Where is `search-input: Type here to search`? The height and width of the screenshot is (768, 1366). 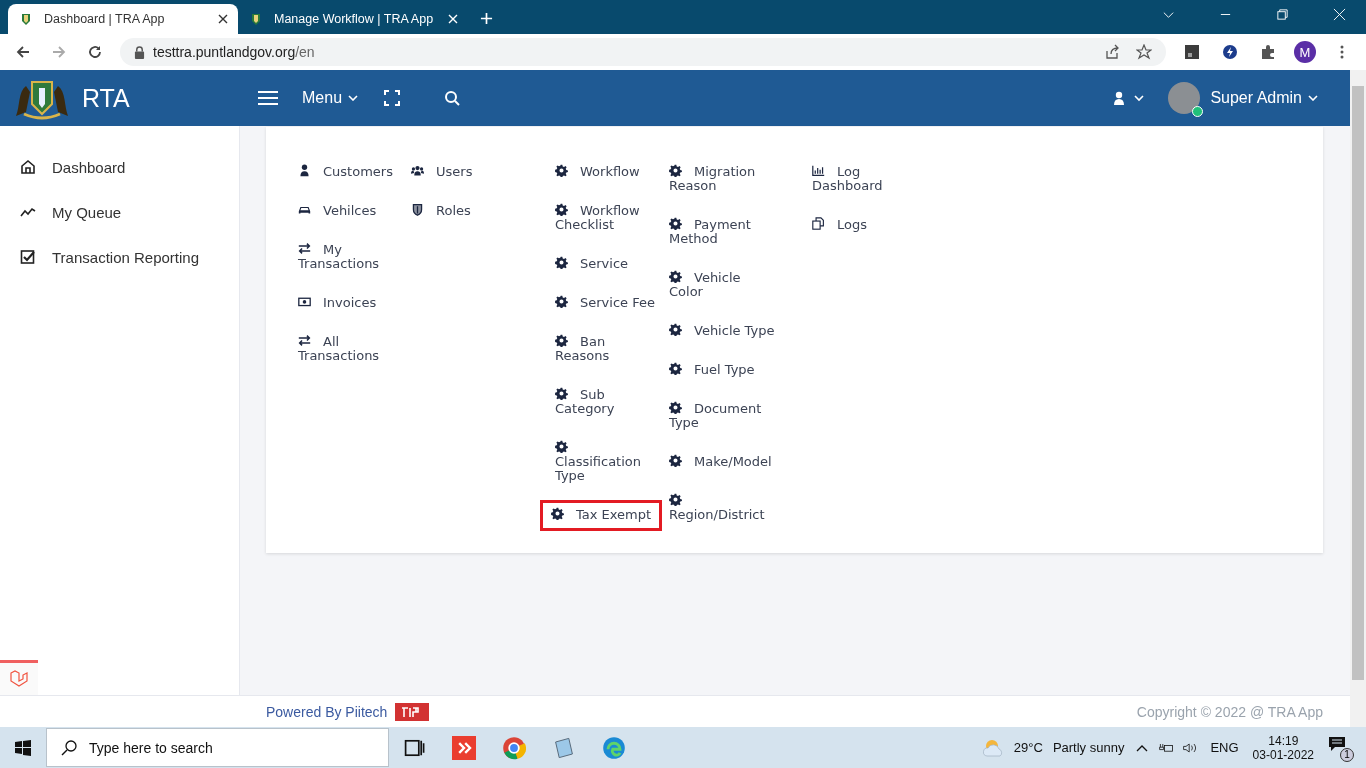 search-input: Type here to search is located at coordinates (237, 747).